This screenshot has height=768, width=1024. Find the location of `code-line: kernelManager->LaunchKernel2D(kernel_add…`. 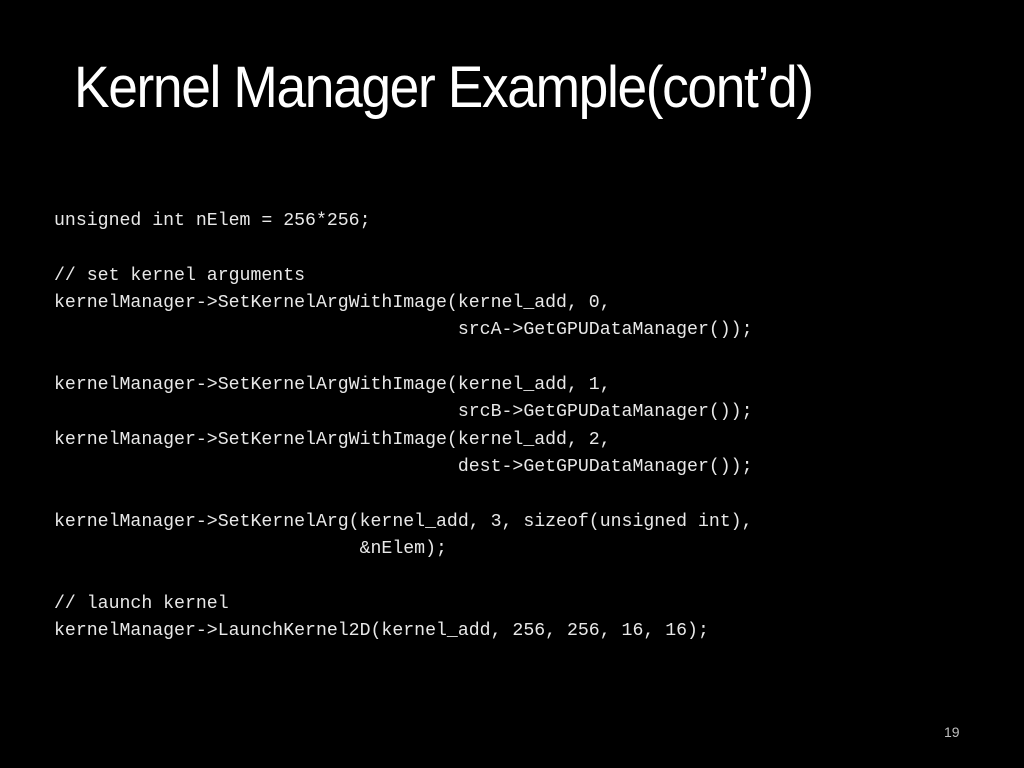

code-line: kernelManager->LaunchKernel2D(kernel_add… is located at coordinates (381, 631).